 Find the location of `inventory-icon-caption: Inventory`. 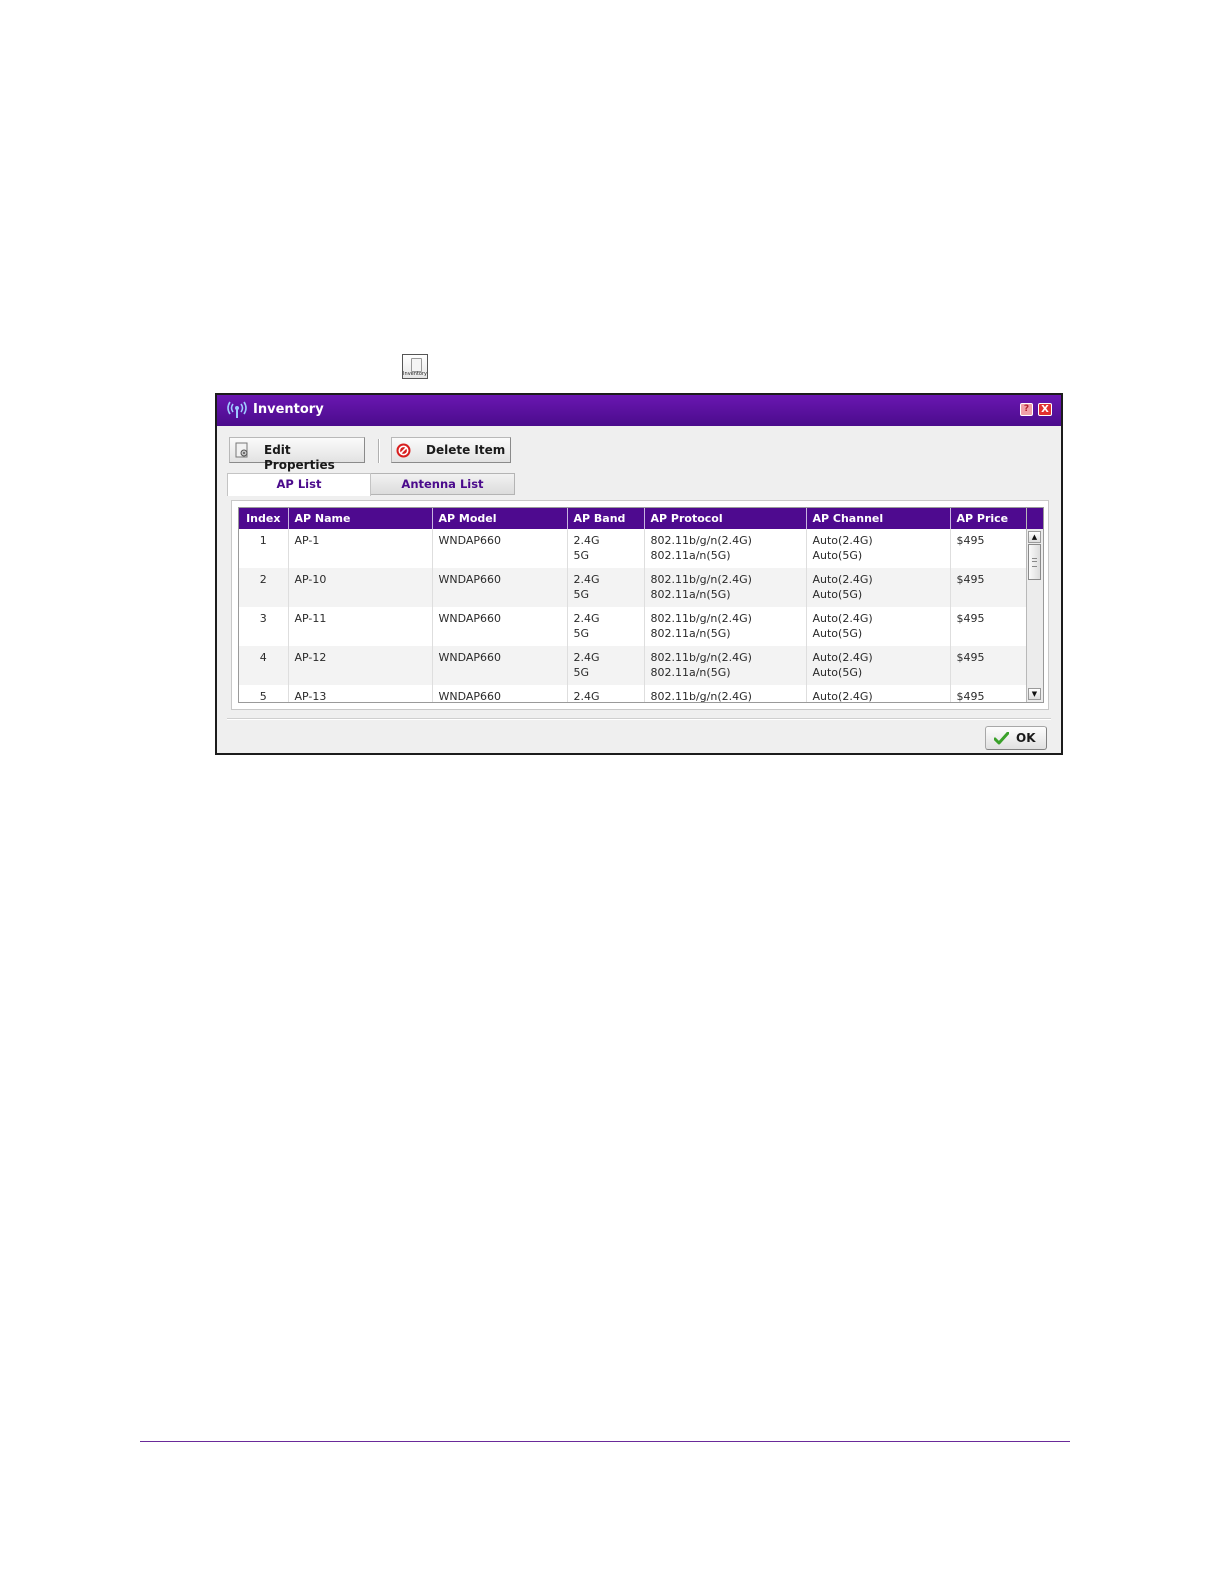

inventory-icon-caption: Inventory is located at coordinates (415, 374).